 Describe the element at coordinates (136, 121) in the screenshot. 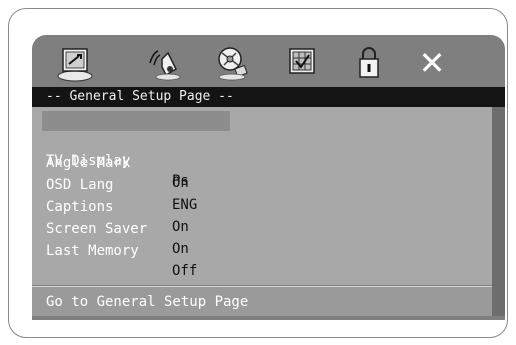

I see `selection-highlight` at that location.